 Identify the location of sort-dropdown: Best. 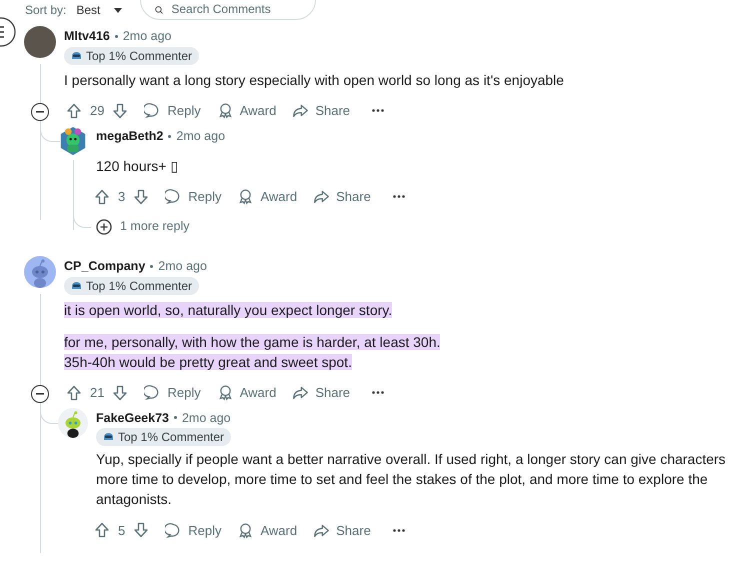
(99, 10).